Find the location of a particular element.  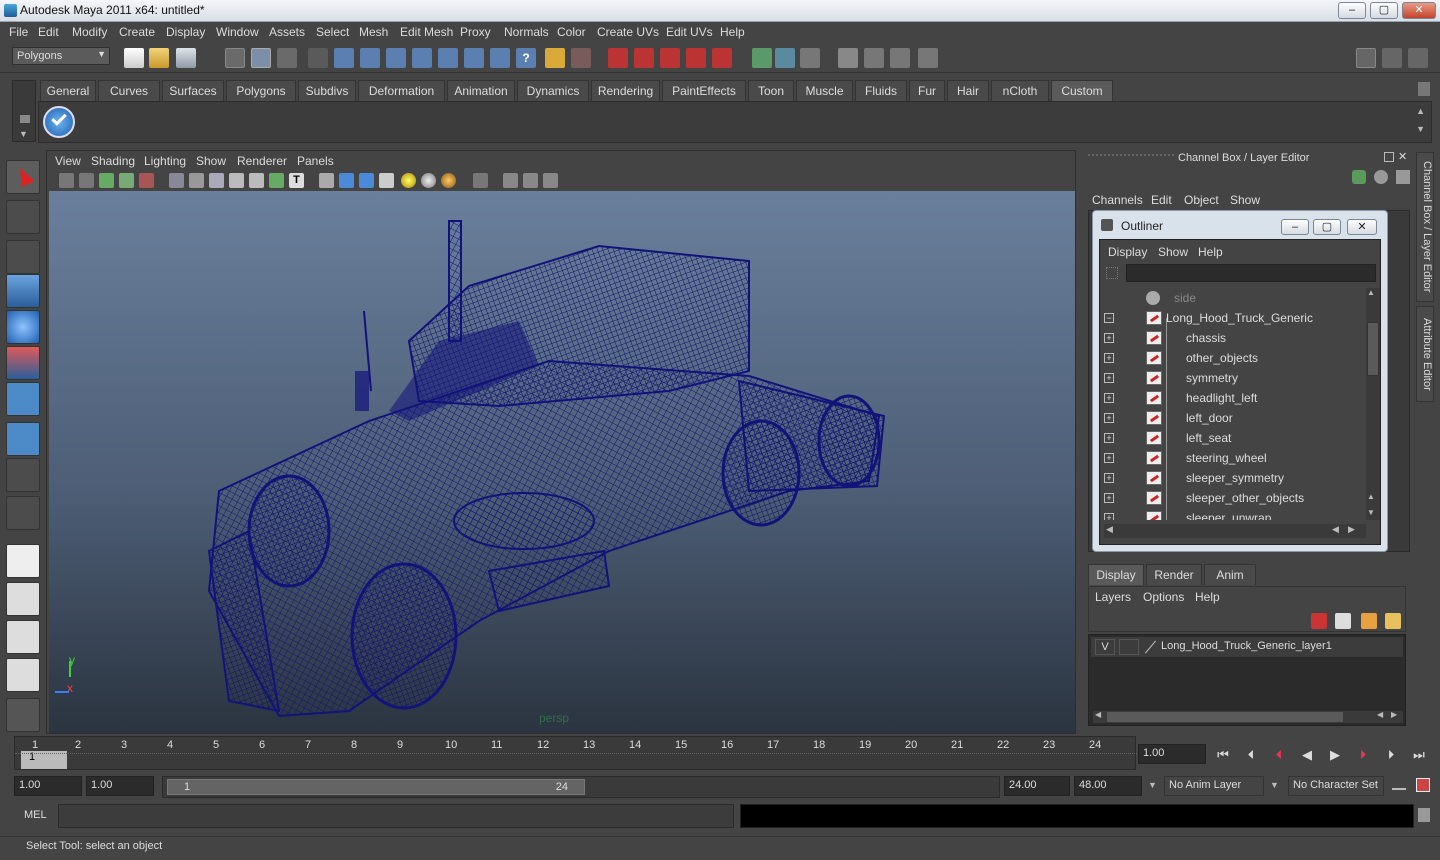

layer-menu-options: Options is located at coordinates (1163, 597).